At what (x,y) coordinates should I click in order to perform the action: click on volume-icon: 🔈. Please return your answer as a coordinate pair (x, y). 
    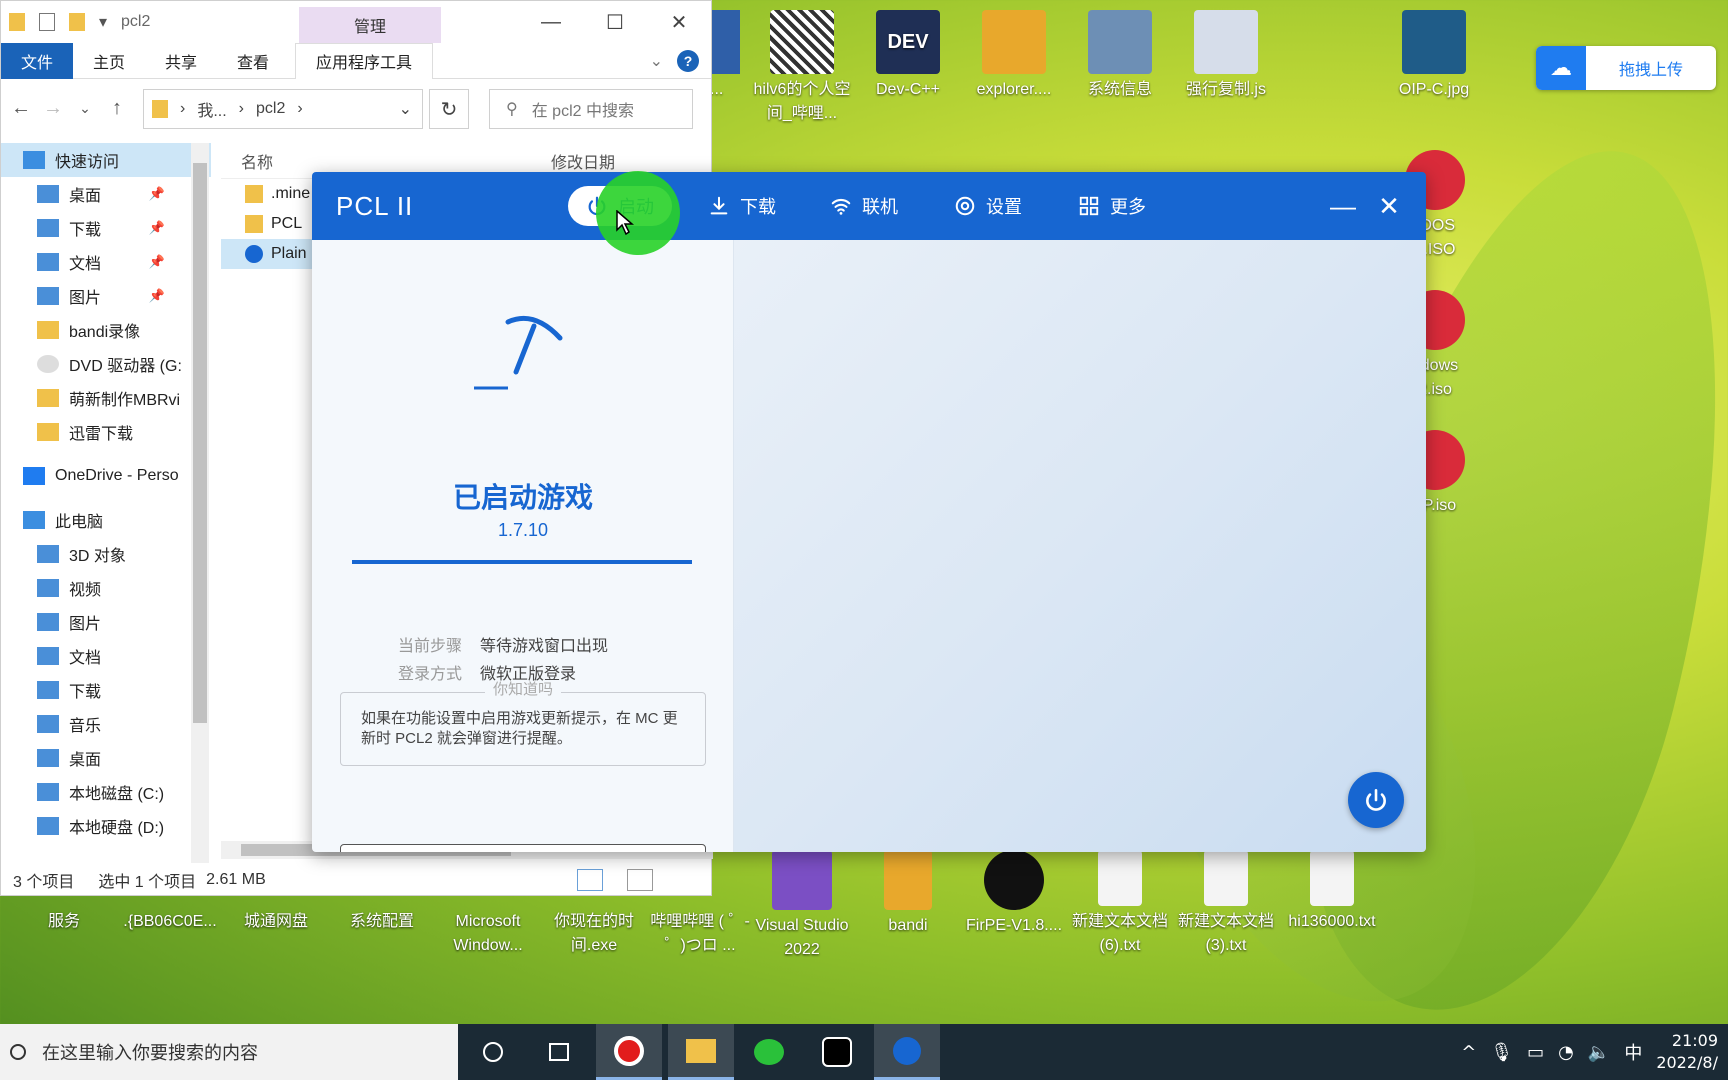
    Looking at the image, I should click on (1599, 1052).